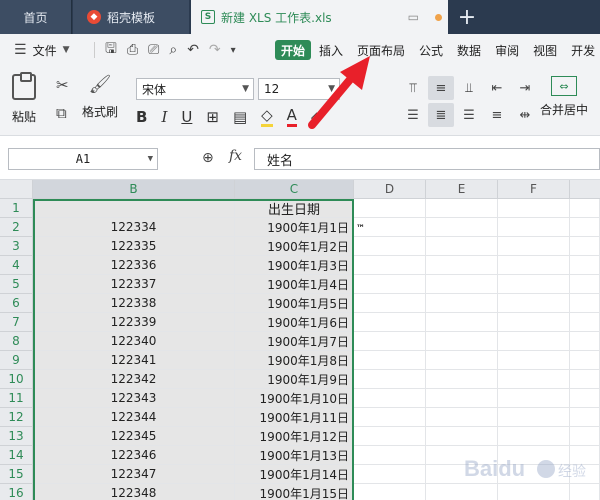 The width and height of the screenshot is (600, 500). Describe the element at coordinates (186, 117) in the screenshot. I see `underline-icon: U` at that location.